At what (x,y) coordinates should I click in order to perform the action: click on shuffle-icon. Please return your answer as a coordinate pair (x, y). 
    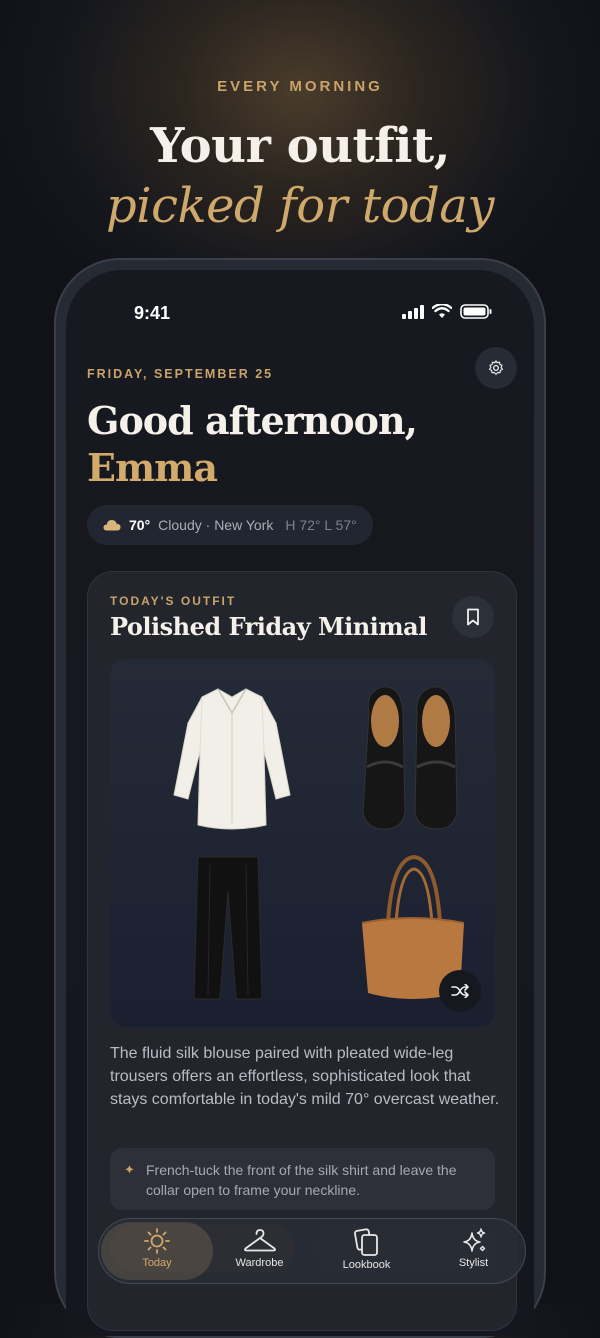
    Looking at the image, I should click on (460, 991).